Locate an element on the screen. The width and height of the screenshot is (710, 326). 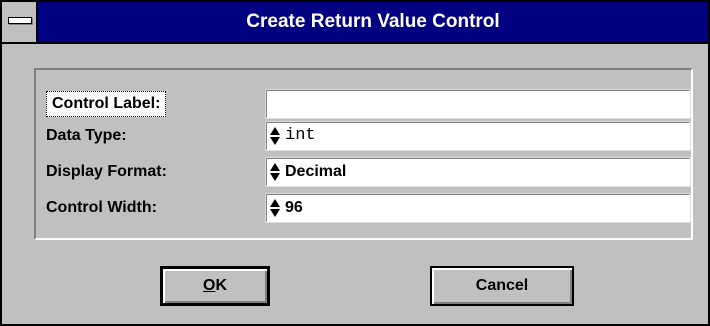
control-width-value: 96 is located at coordinates (294, 207).